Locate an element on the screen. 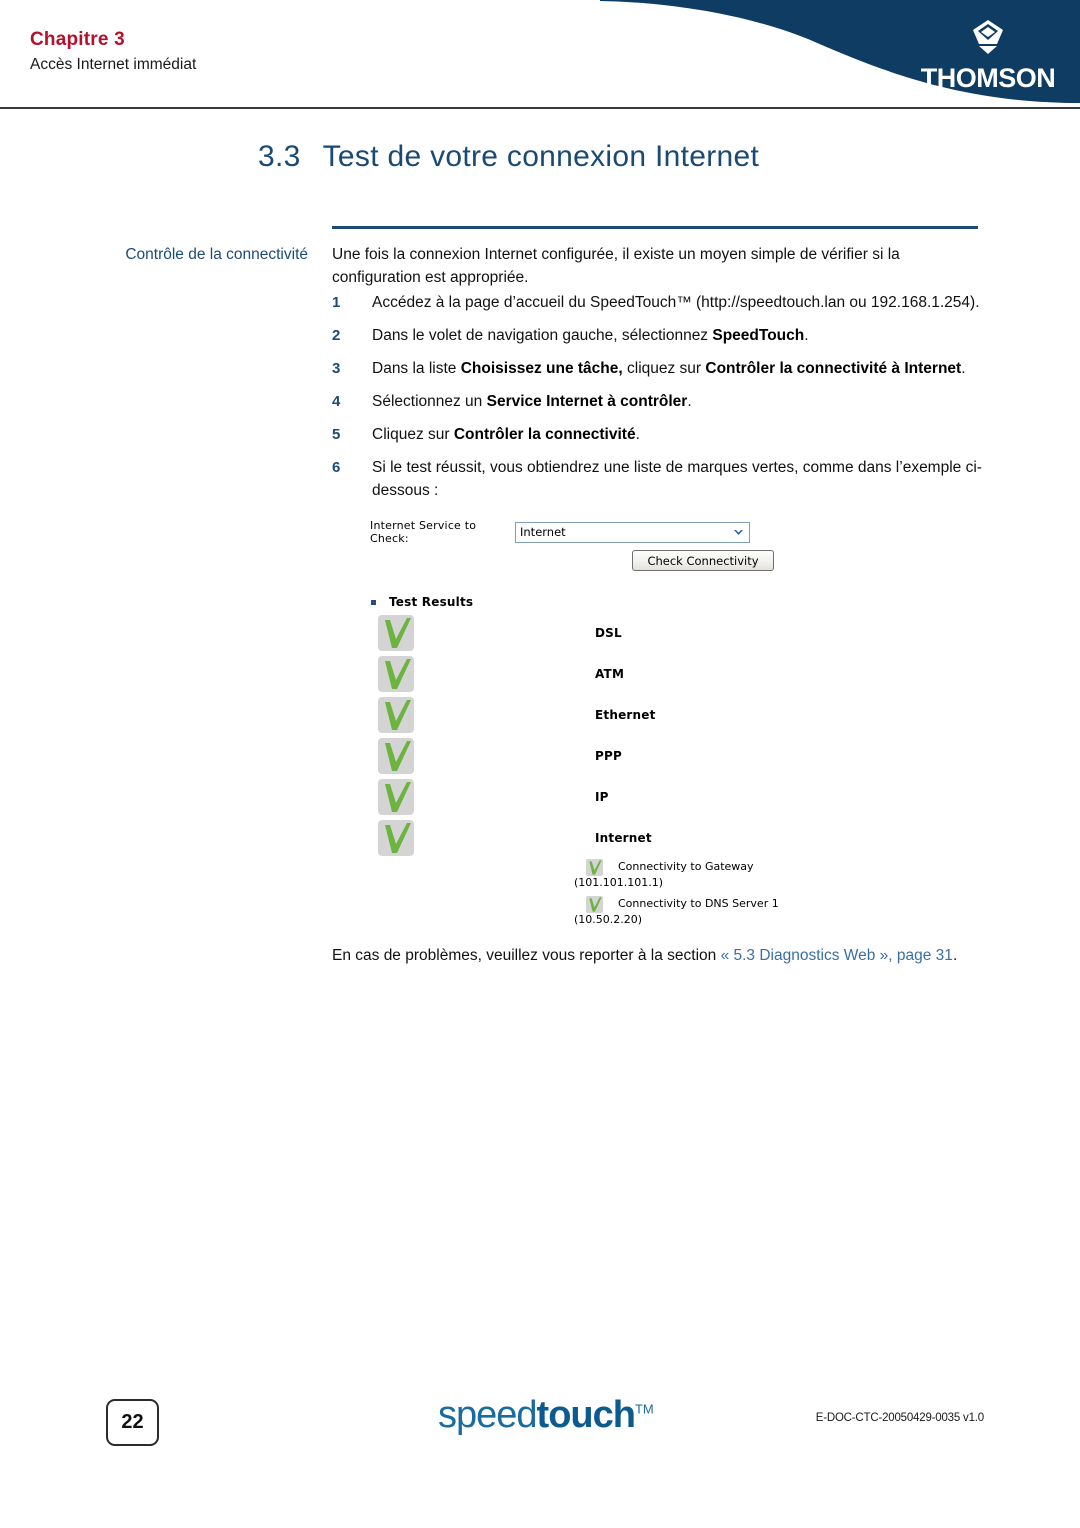 This screenshot has height=1528, width=1080. step-number: 6 is located at coordinates (336, 467).